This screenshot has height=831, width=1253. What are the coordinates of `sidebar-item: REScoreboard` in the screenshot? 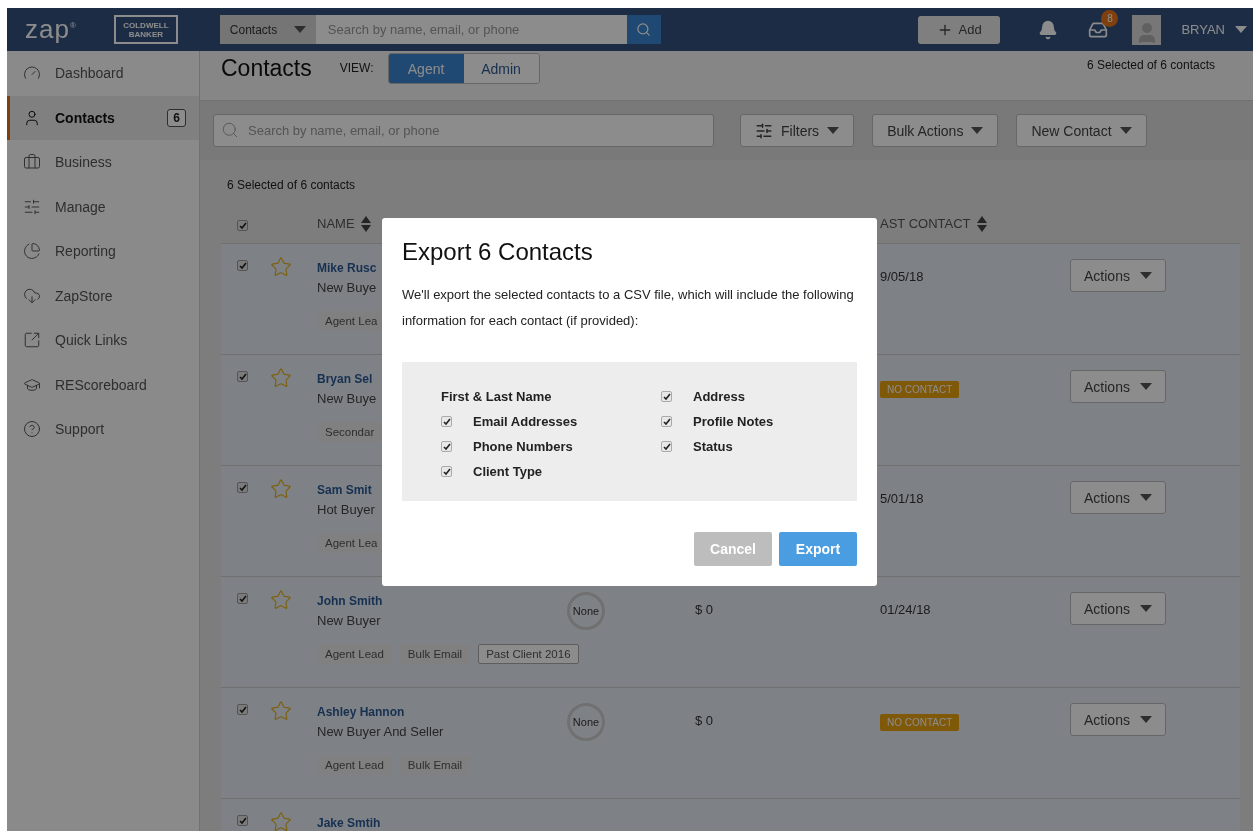 It's located at (103, 384).